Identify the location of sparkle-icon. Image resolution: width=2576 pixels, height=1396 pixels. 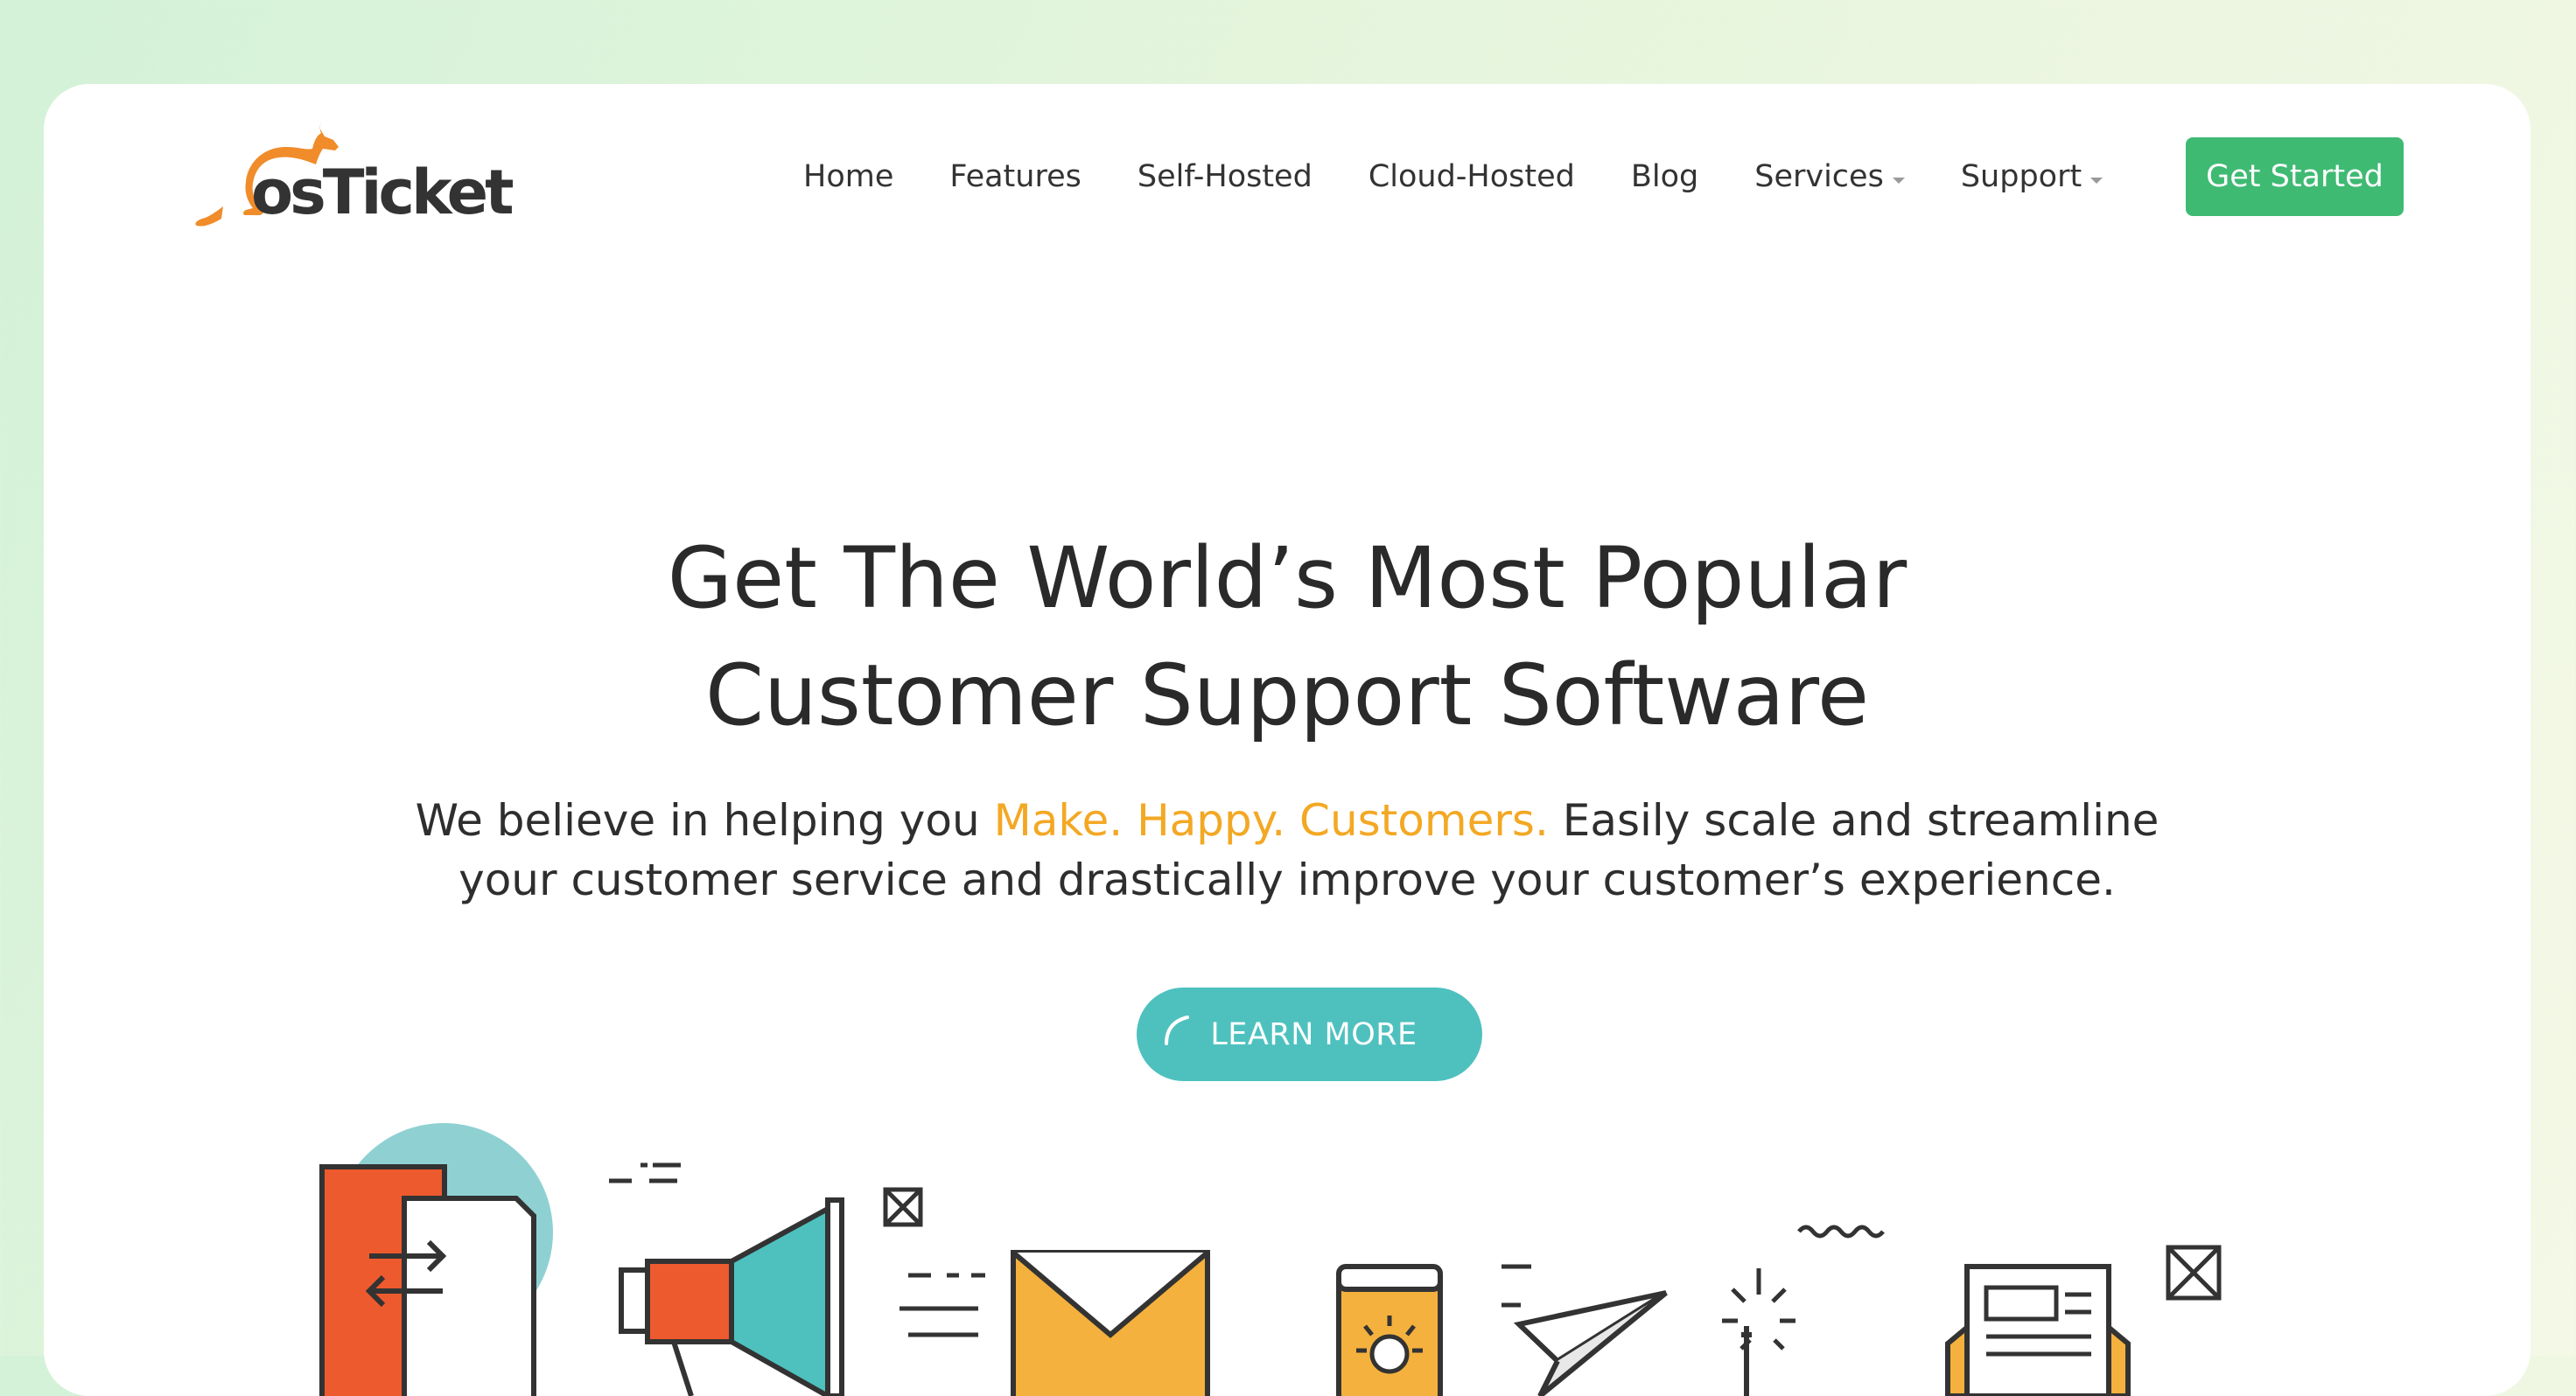
(1759, 1332).